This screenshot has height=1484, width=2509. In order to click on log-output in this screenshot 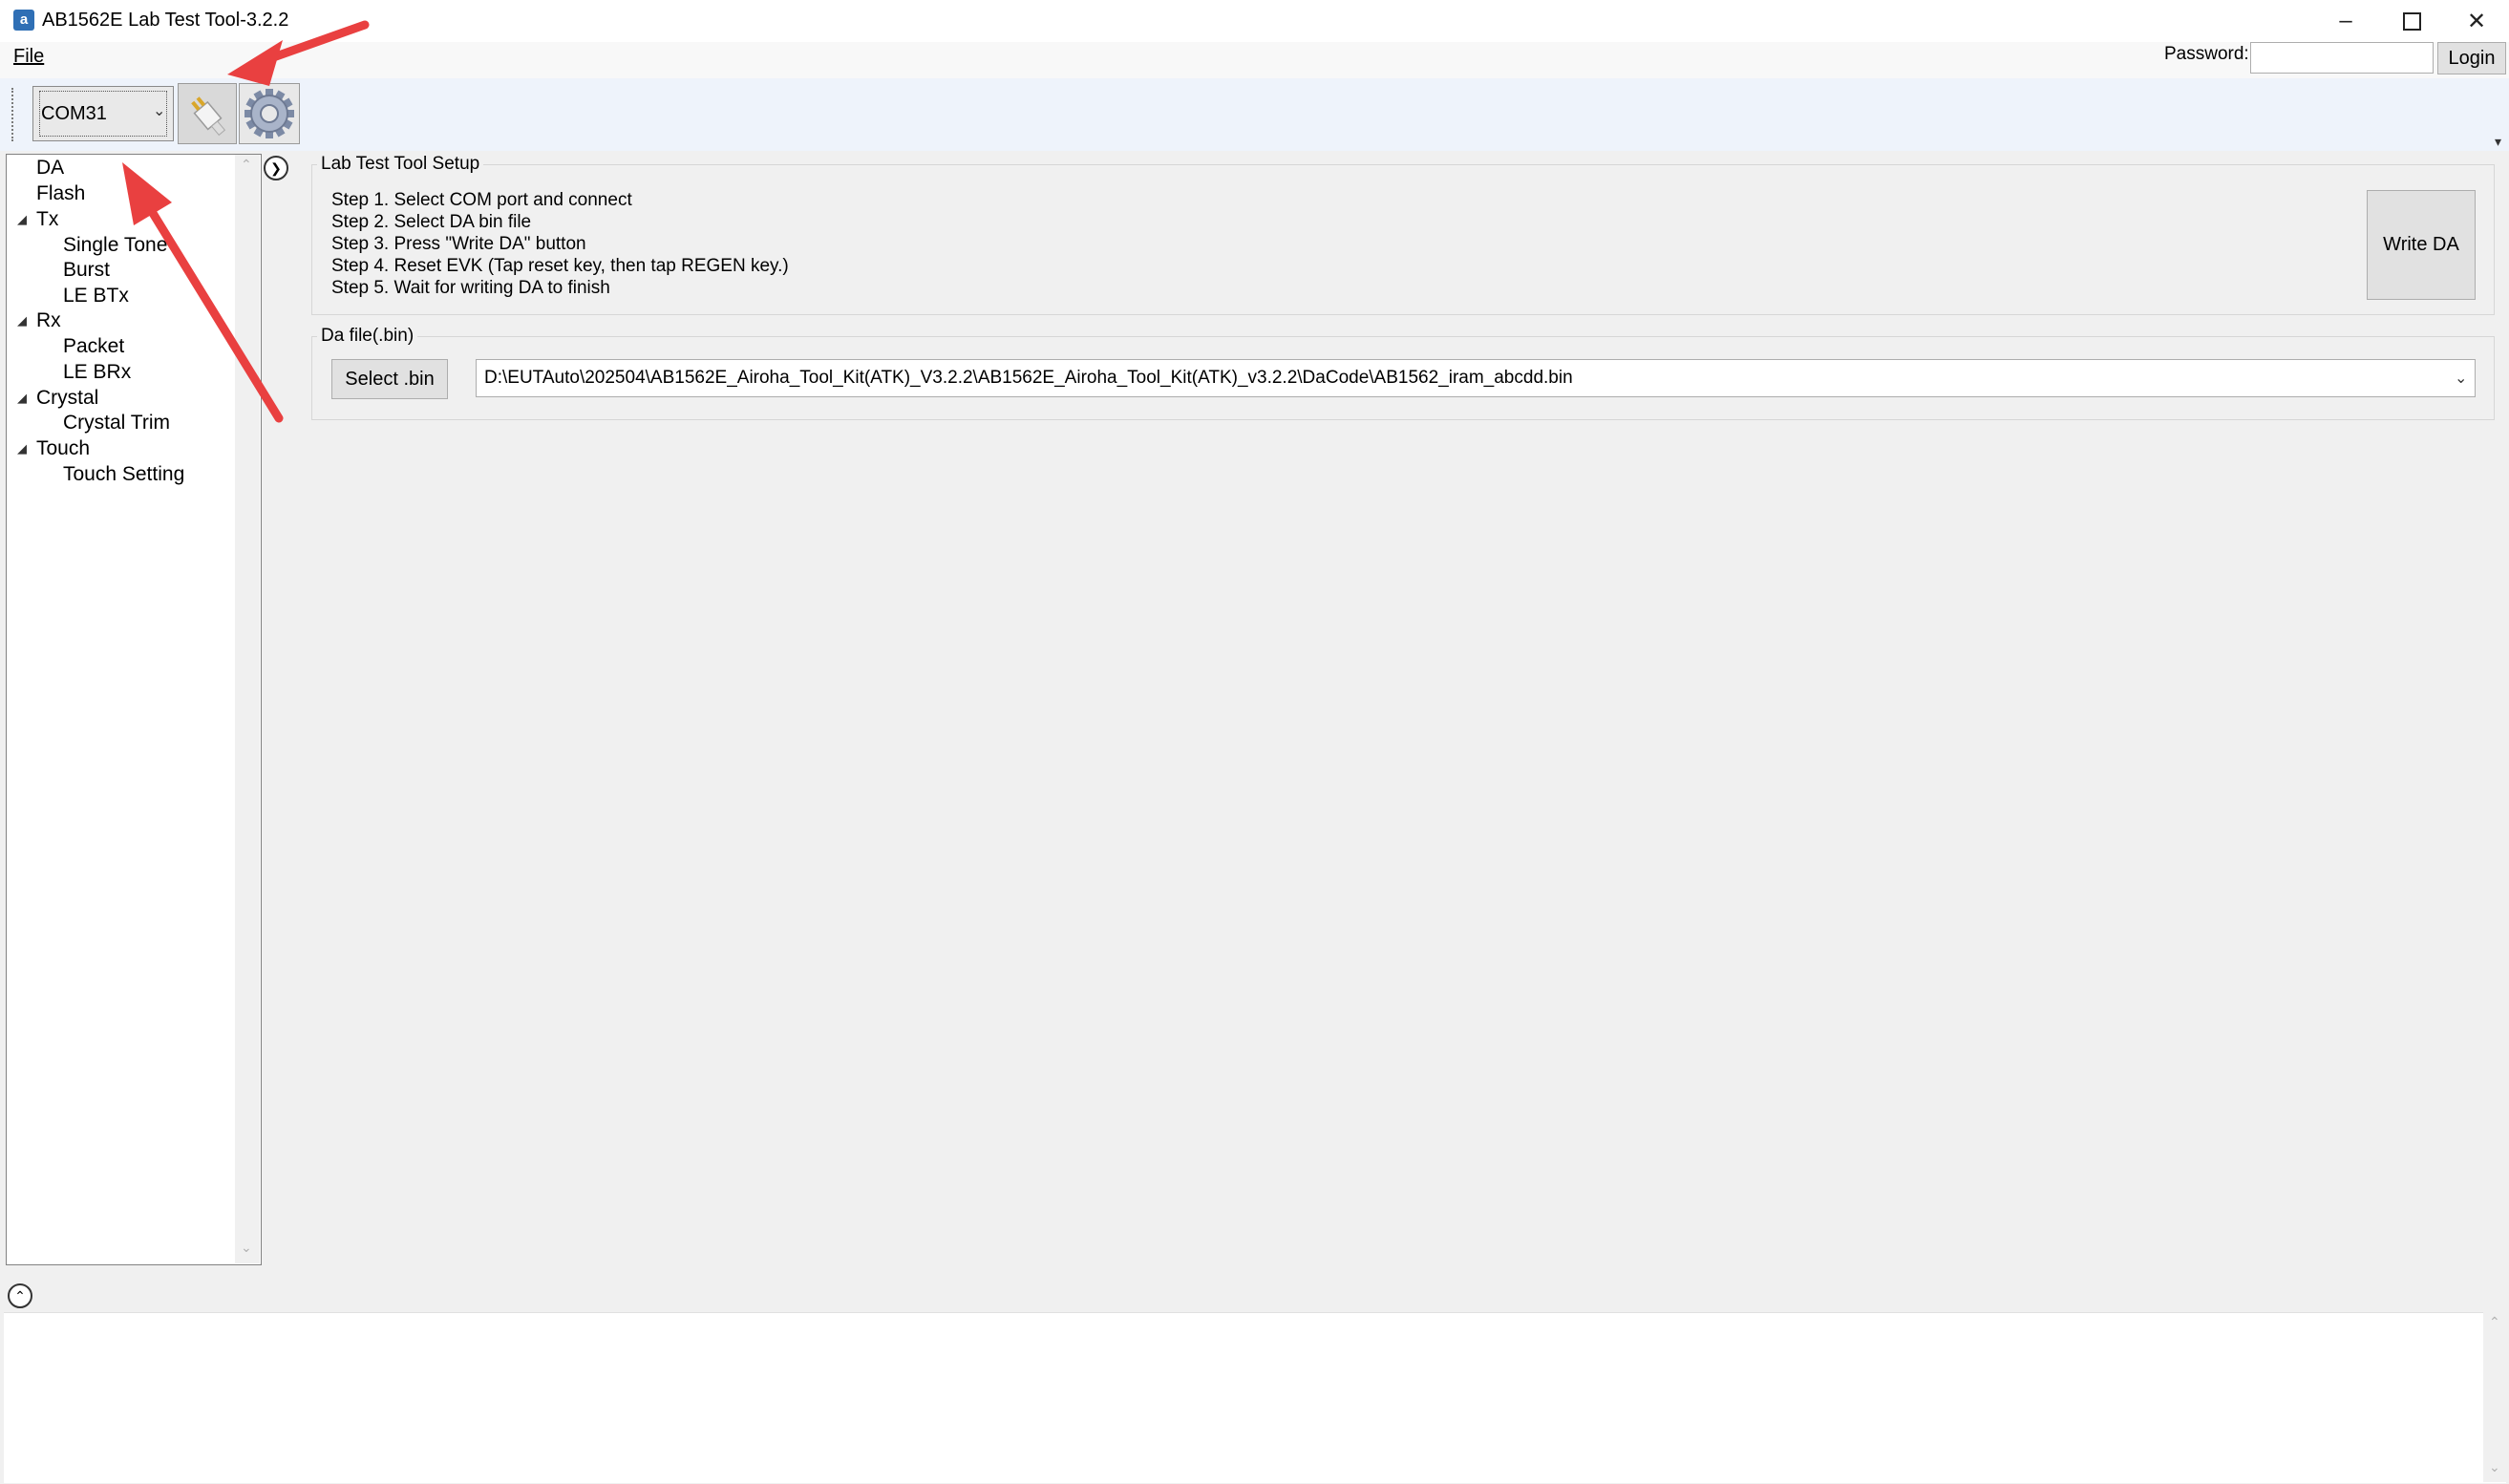, I will do `click(1255, 1398)`.